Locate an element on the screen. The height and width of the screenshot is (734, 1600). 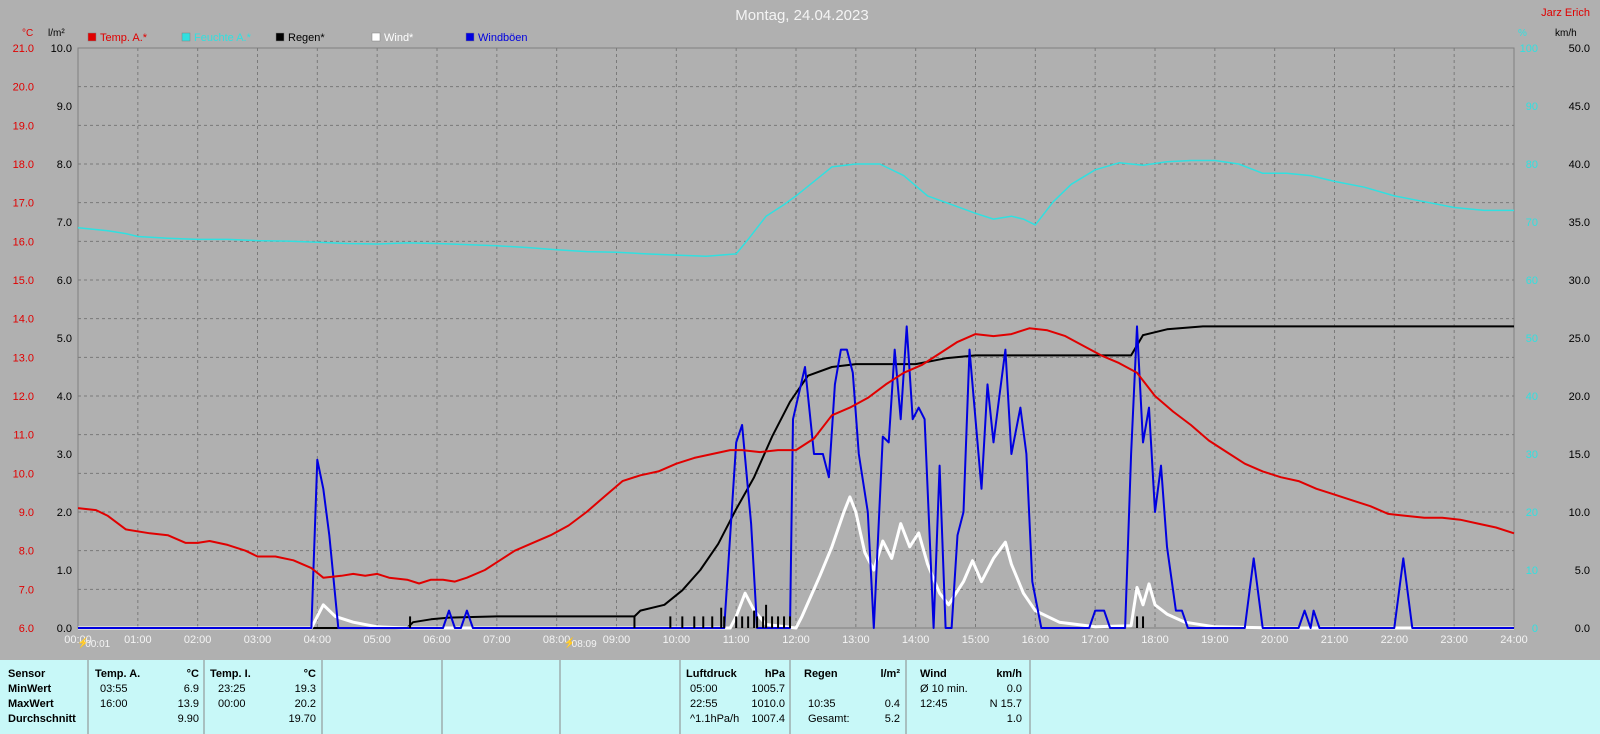
rain-tick-label: 8.0 is located at coordinates (64, 165).